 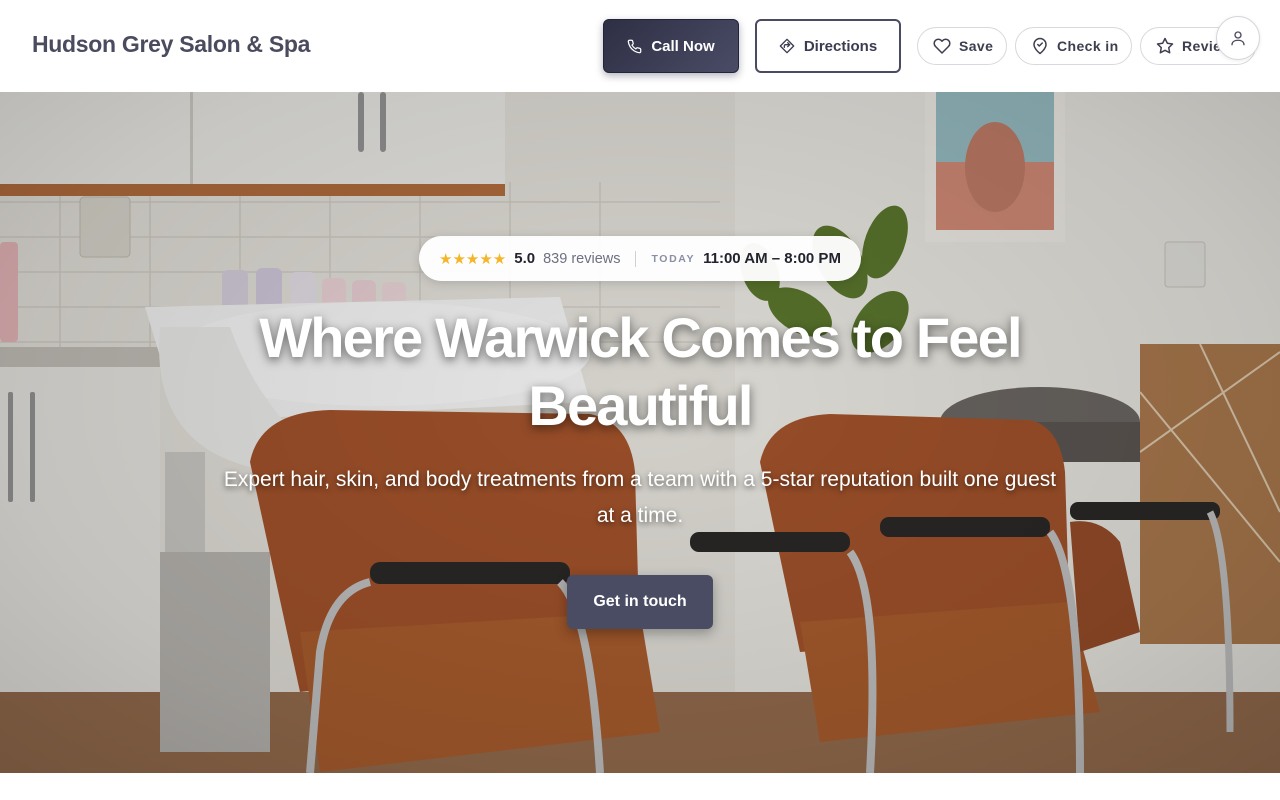 What do you see at coordinates (976, 46) in the screenshot?
I see `save-label: Save` at bounding box center [976, 46].